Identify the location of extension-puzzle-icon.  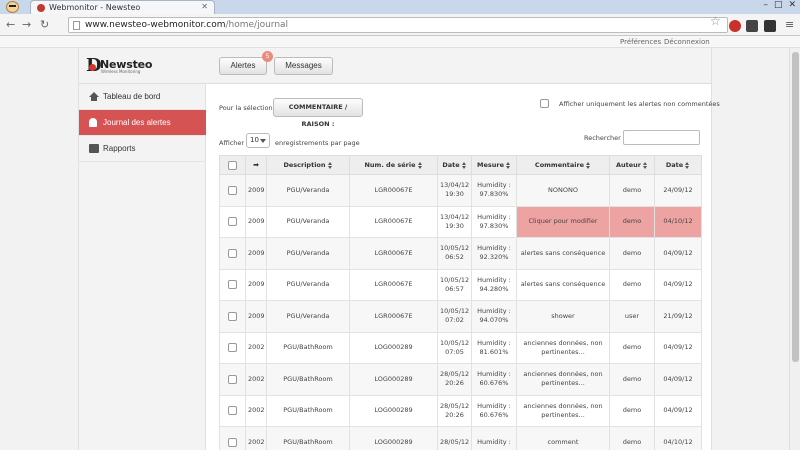
(770, 26).